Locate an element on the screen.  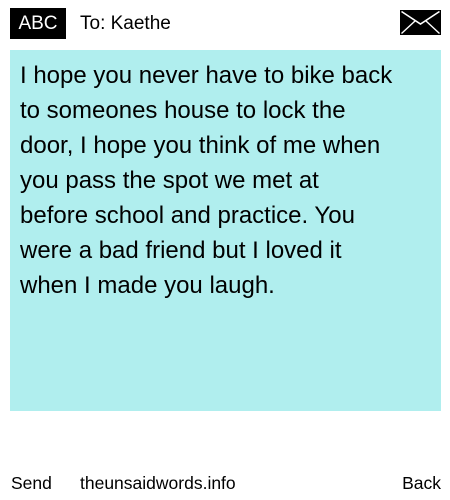
envelope-icon is located at coordinates (420, 22).